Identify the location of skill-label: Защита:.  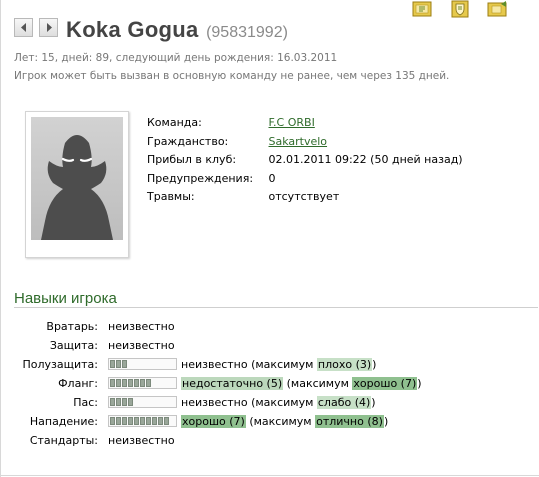
(73, 345).